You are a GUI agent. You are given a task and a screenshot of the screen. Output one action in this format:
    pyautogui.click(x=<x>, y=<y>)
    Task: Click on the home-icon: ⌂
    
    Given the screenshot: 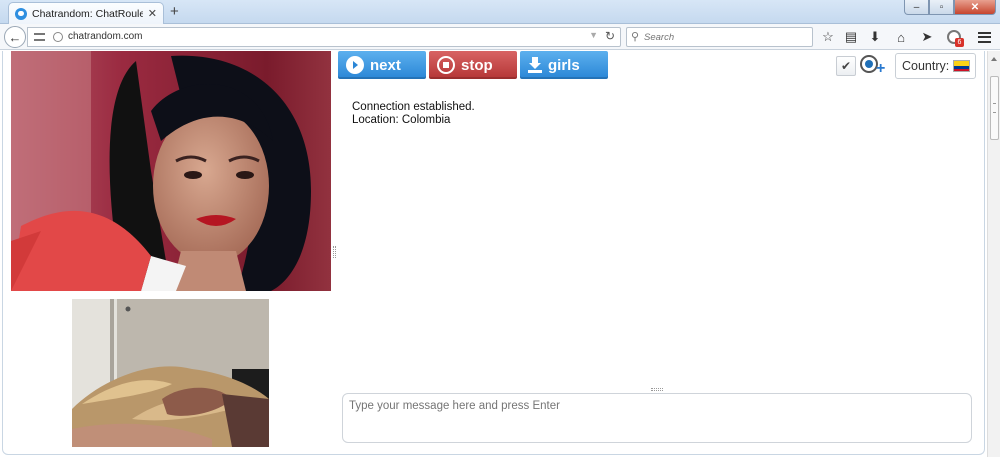 What is the action you would take?
    pyautogui.click(x=901, y=37)
    